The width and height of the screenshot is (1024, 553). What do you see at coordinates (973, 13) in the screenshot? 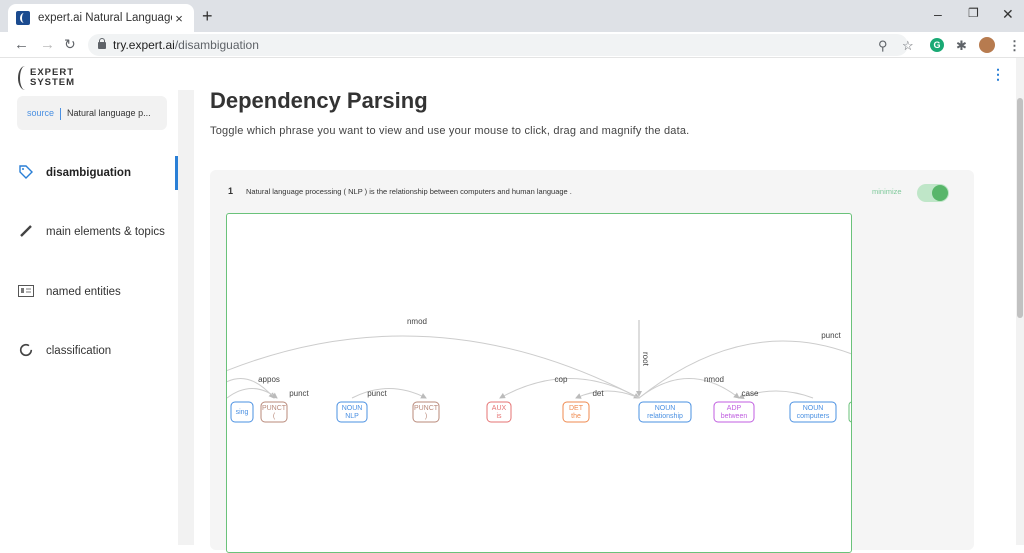
I see `restore-window-button: ❐` at bounding box center [973, 13].